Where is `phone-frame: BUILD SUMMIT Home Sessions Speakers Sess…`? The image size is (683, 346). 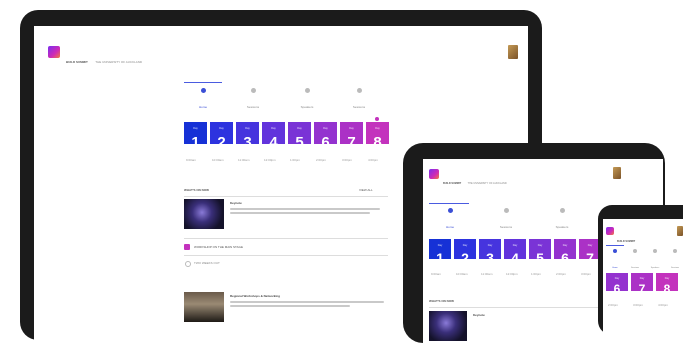
phone-frame: BUILD SUMMIT Home Sessions Speakers Sess… is located at coordinates (640, 270).